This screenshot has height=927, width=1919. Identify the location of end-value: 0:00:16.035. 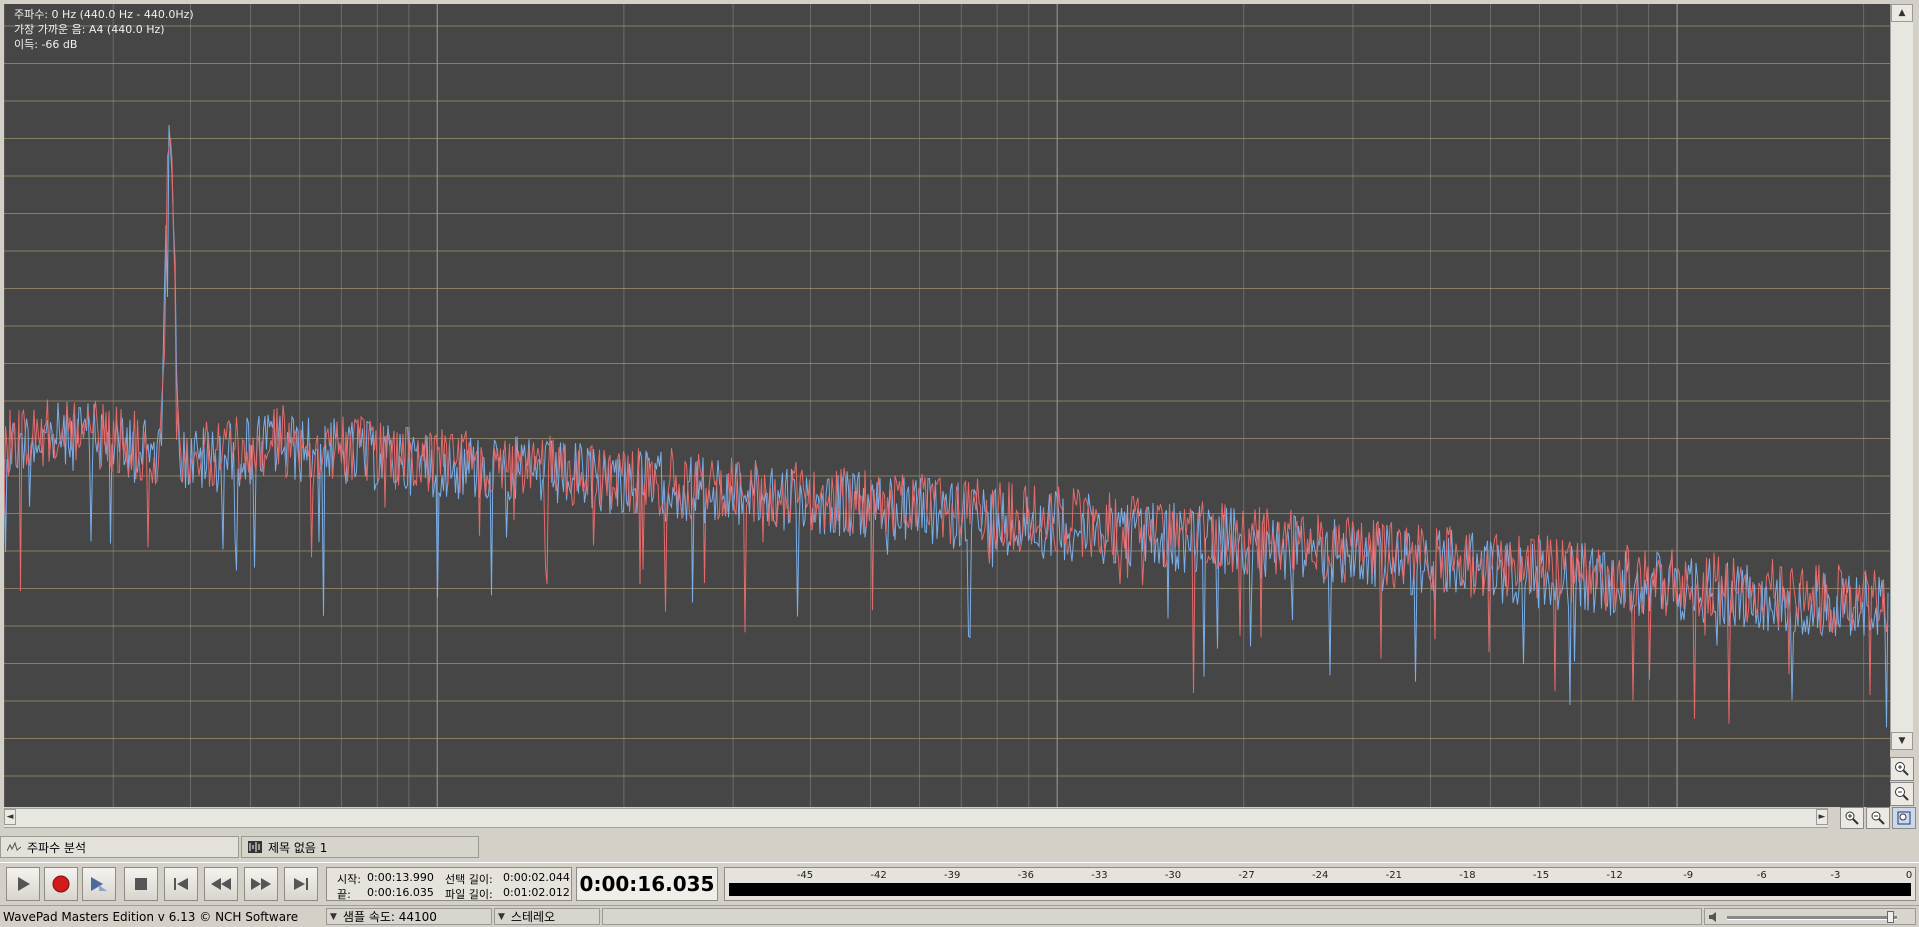
(400, 892).